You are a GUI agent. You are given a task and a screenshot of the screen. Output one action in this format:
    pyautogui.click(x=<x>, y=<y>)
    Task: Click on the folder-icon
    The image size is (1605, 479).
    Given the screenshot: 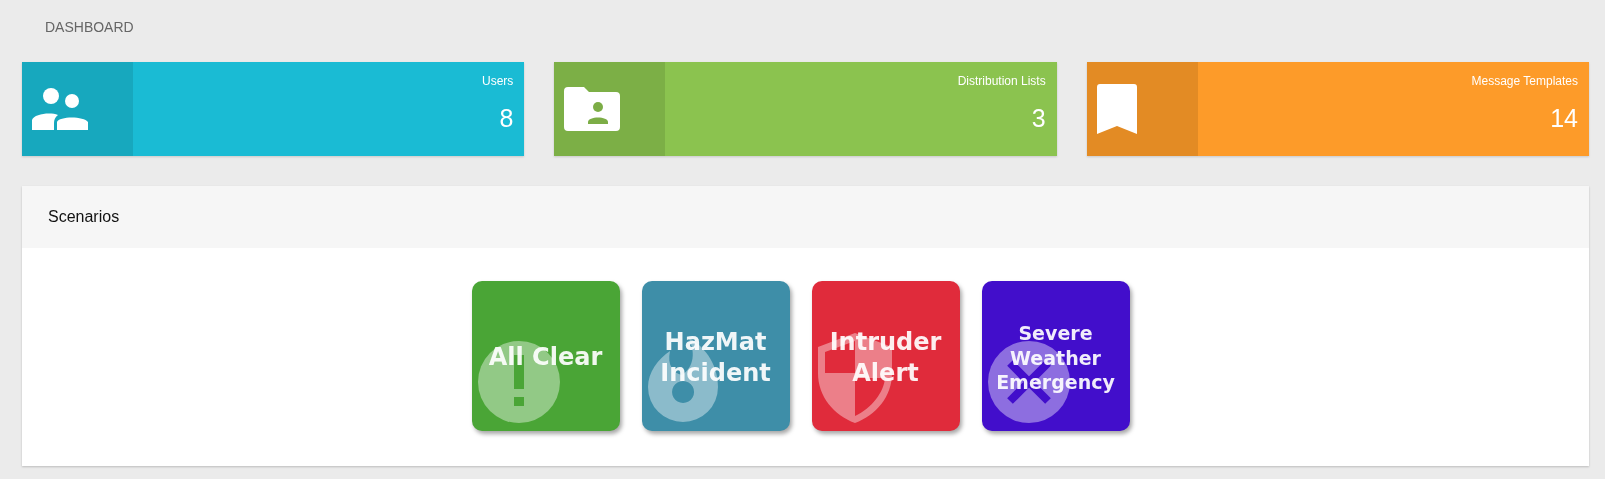 What is the action you would take?
    pyautogui.click(x=592, y=109)
    